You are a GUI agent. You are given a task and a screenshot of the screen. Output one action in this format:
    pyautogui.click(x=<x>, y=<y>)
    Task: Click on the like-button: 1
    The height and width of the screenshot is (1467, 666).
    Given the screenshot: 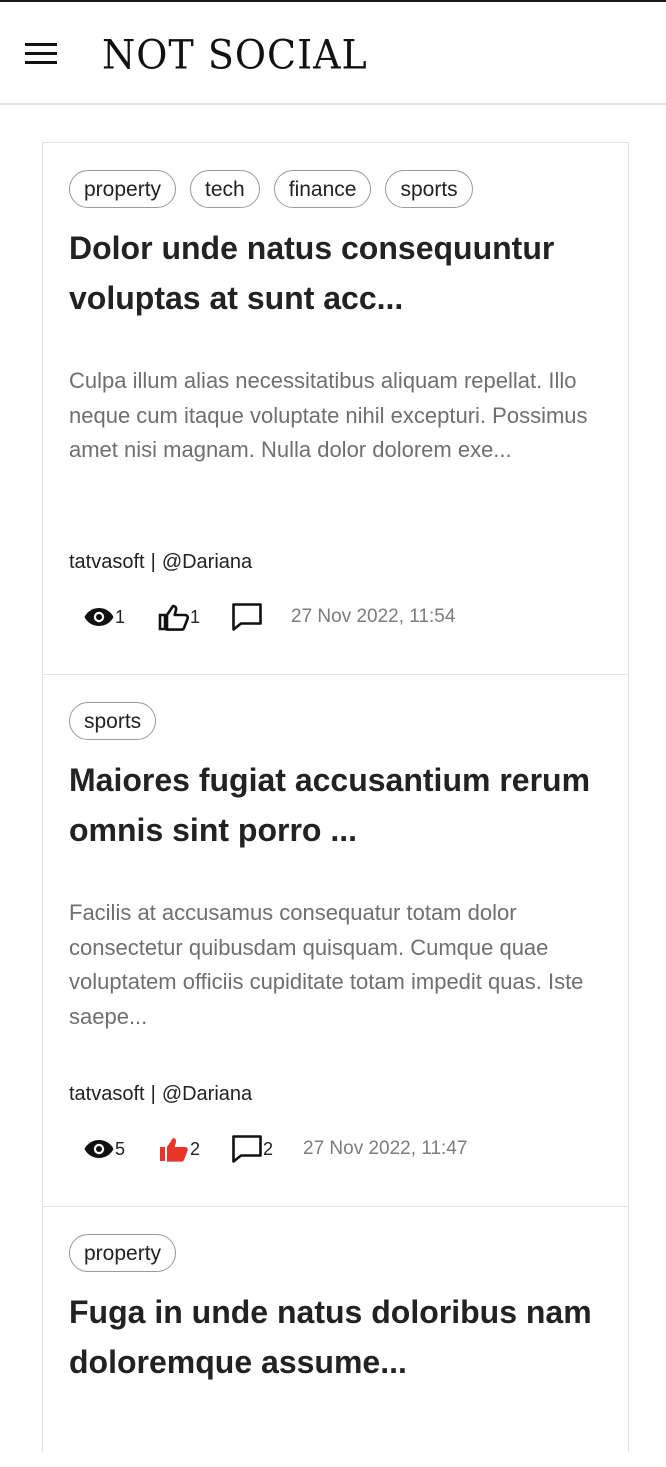 What is the action you would take?
    pyautogui.click(x=194, y=617)
    